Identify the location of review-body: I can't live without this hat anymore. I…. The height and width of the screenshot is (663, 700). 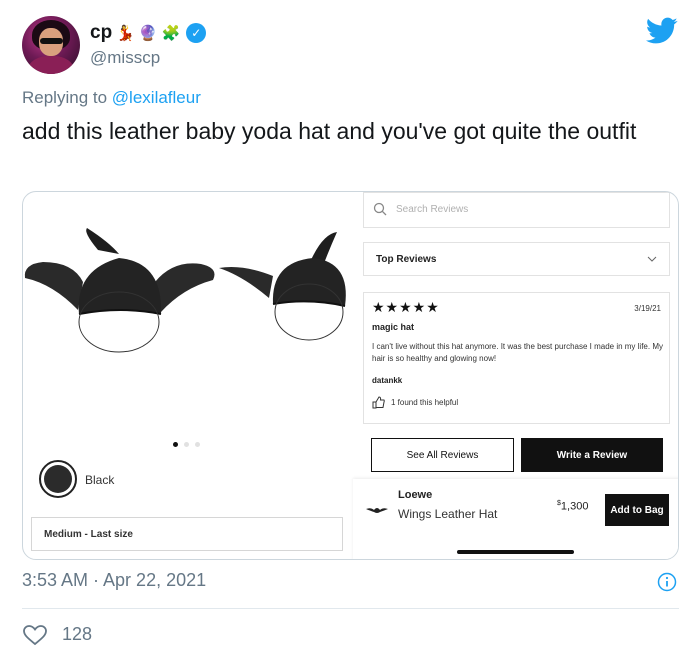
(517, 352).